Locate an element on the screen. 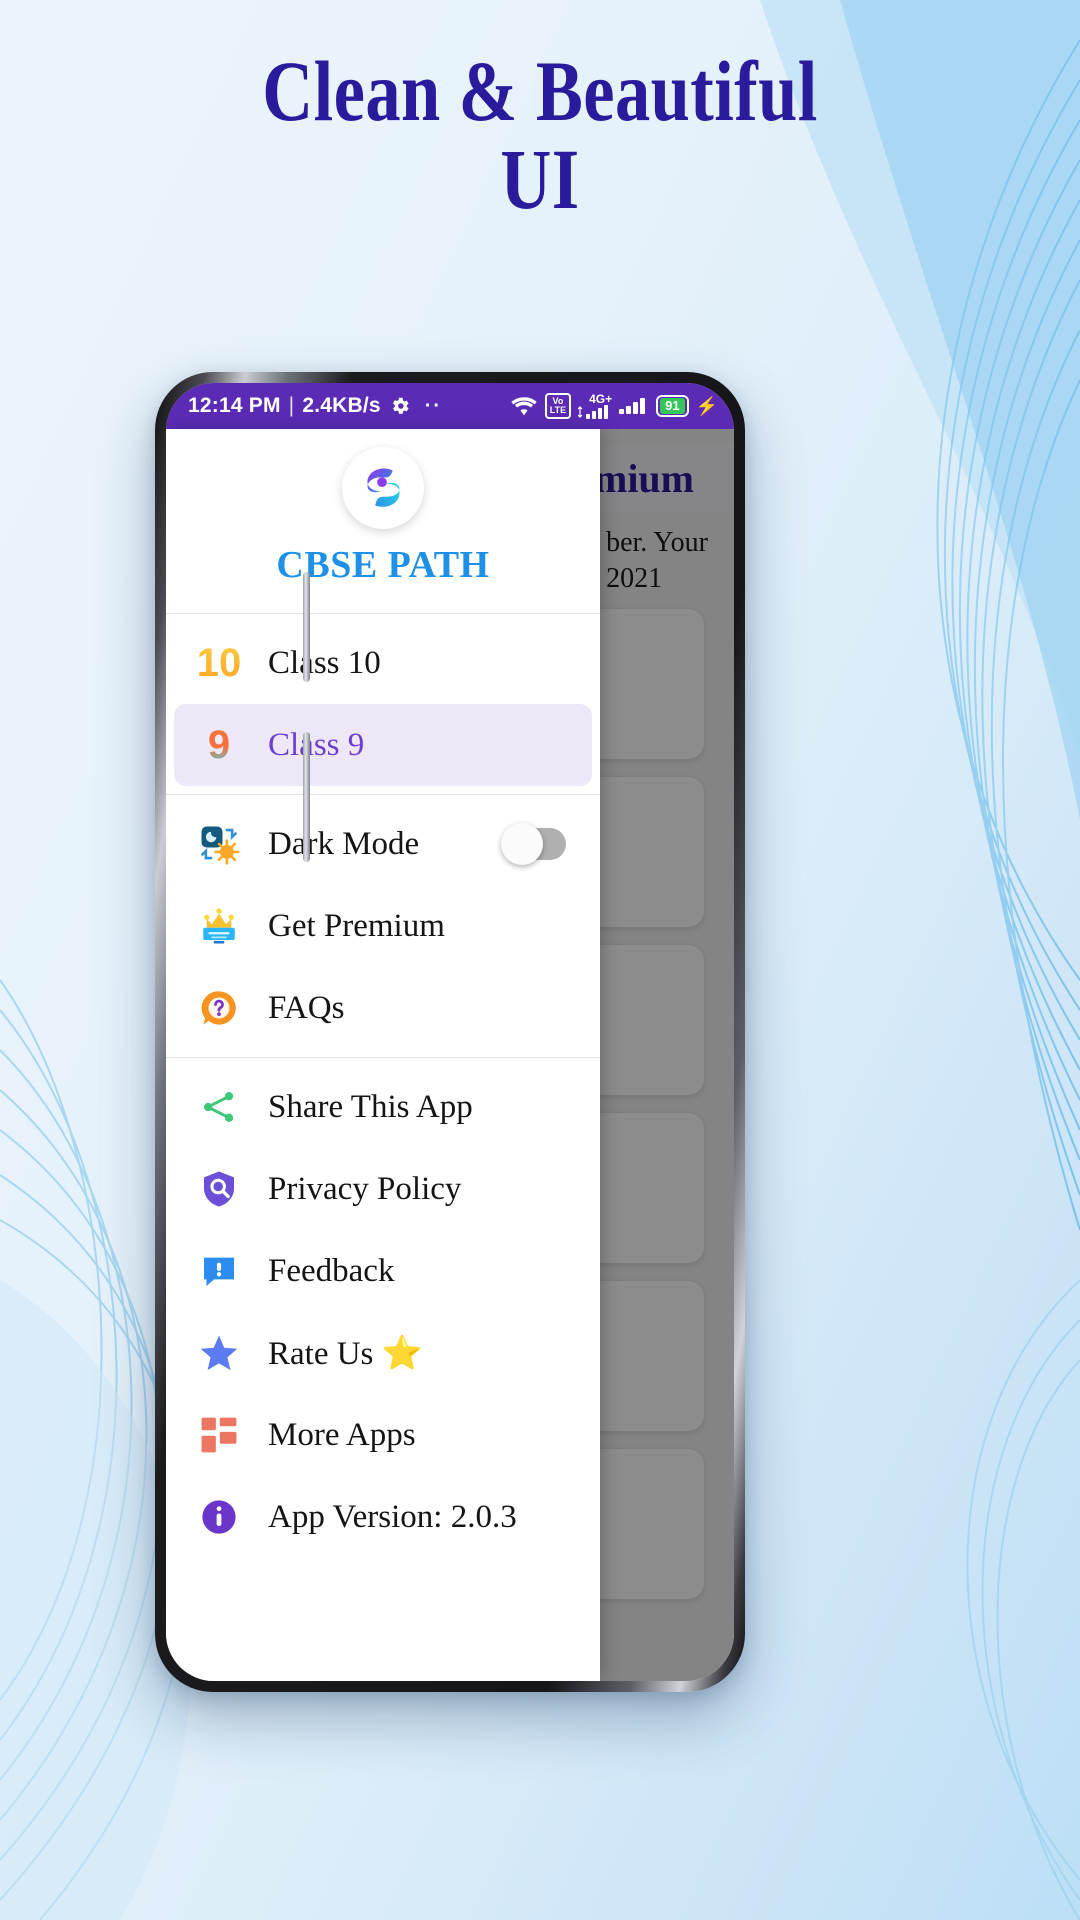 The width and height of the screenshot is (1080, 1920). feedback-icon is located at coordinates (219, 1271).